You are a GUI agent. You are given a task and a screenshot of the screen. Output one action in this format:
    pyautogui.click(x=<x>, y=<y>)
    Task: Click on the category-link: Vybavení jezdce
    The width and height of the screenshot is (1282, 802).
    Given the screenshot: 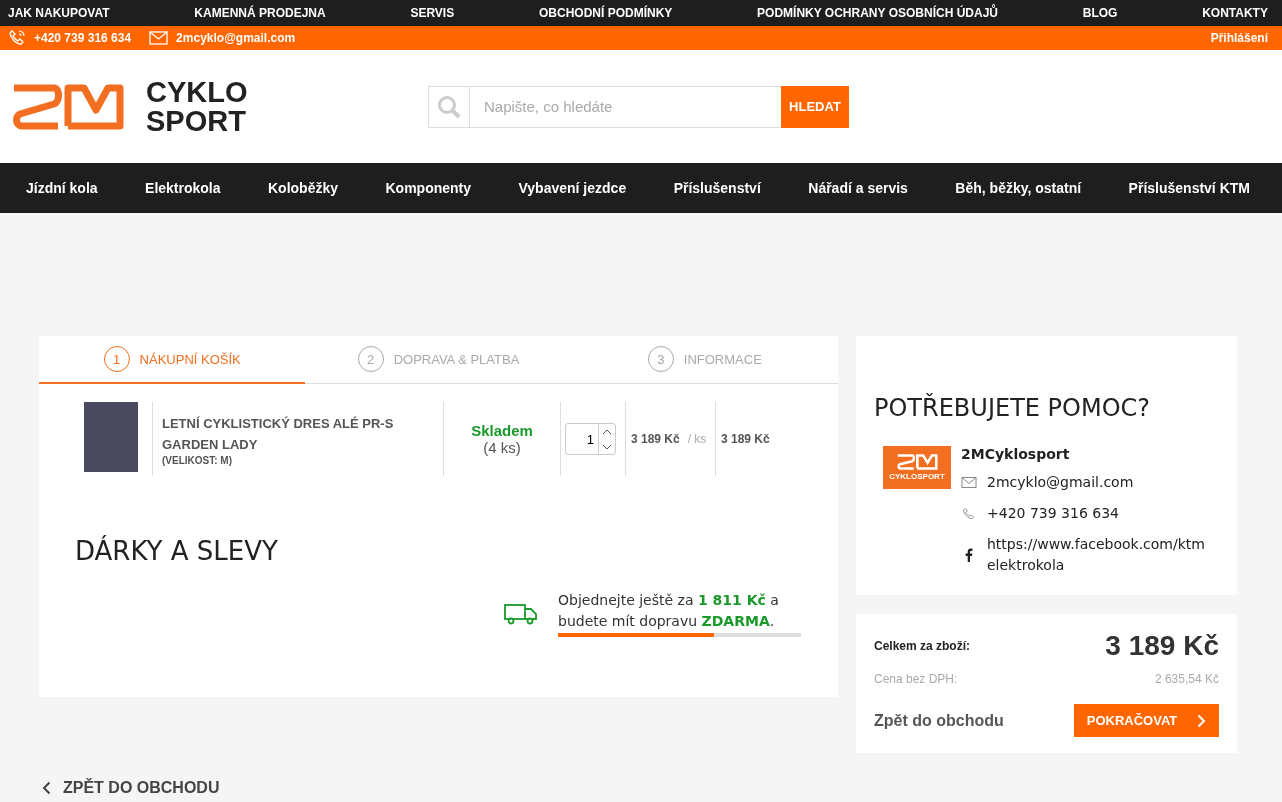 What is the action you would take?
    pyautogui.click(x=572, y=188)
    